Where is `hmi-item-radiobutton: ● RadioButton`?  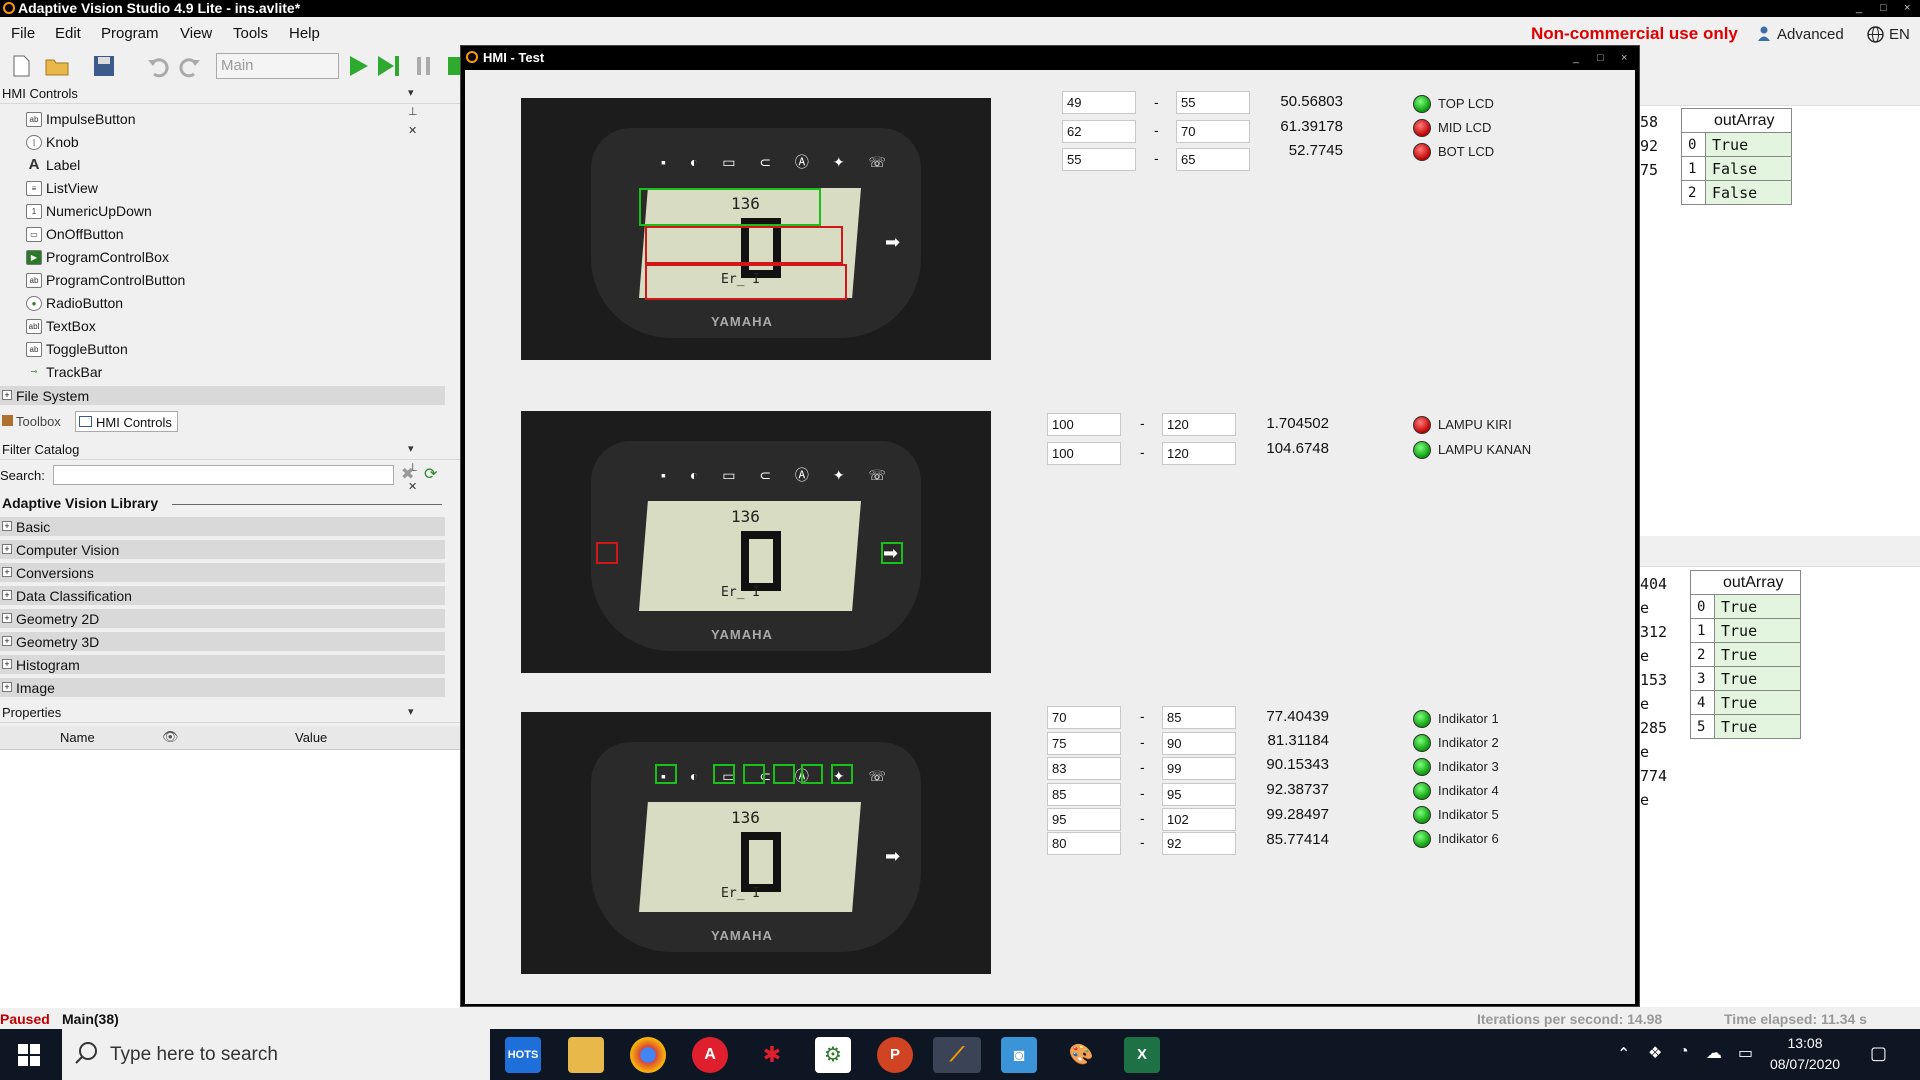
hmi-item-radiobutton: ● RadioButton is located at coordinates (74, 303).